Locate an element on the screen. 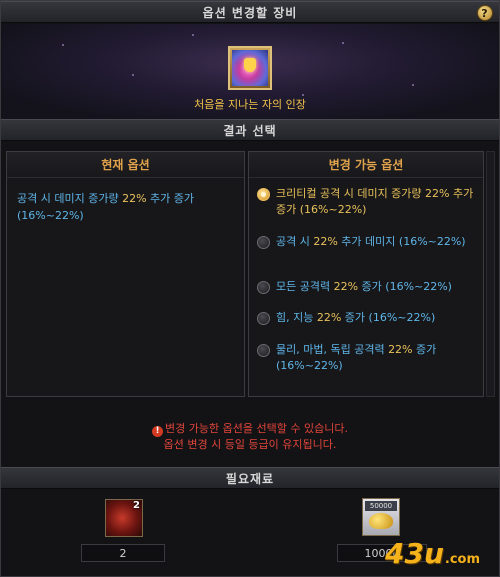  watermark-main: 43u is located at coordinates (414, 553).